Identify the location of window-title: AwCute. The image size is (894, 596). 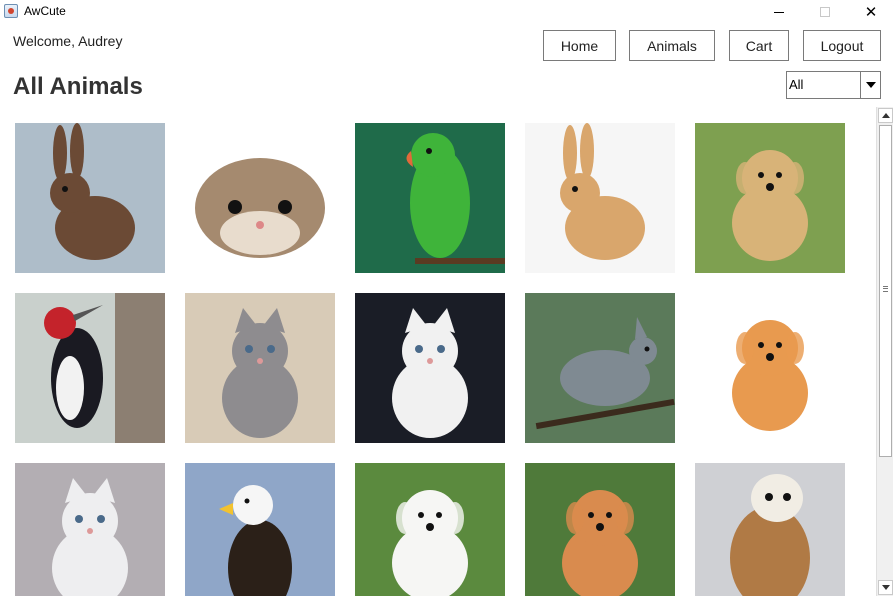
(45, 11).